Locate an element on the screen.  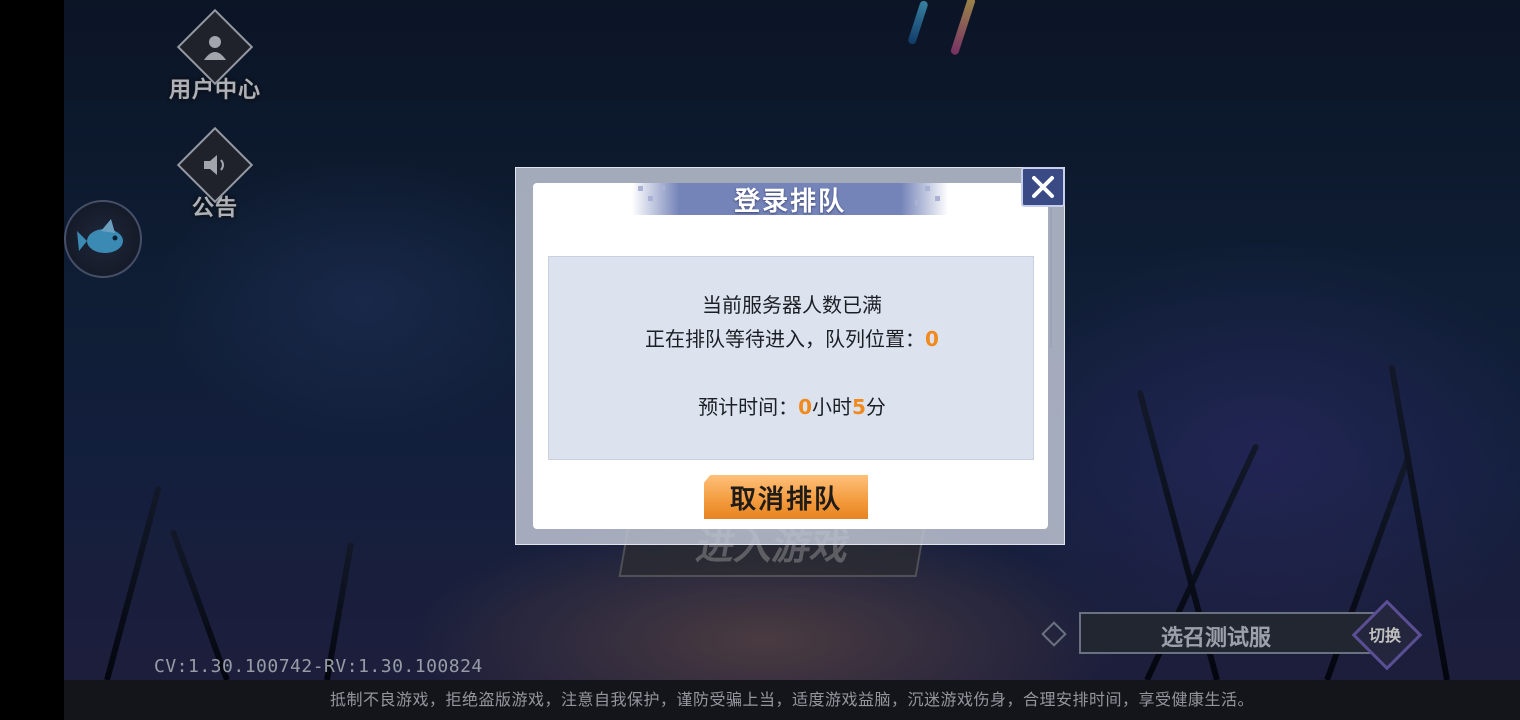
close-button is located at coordinates (1043, 187).